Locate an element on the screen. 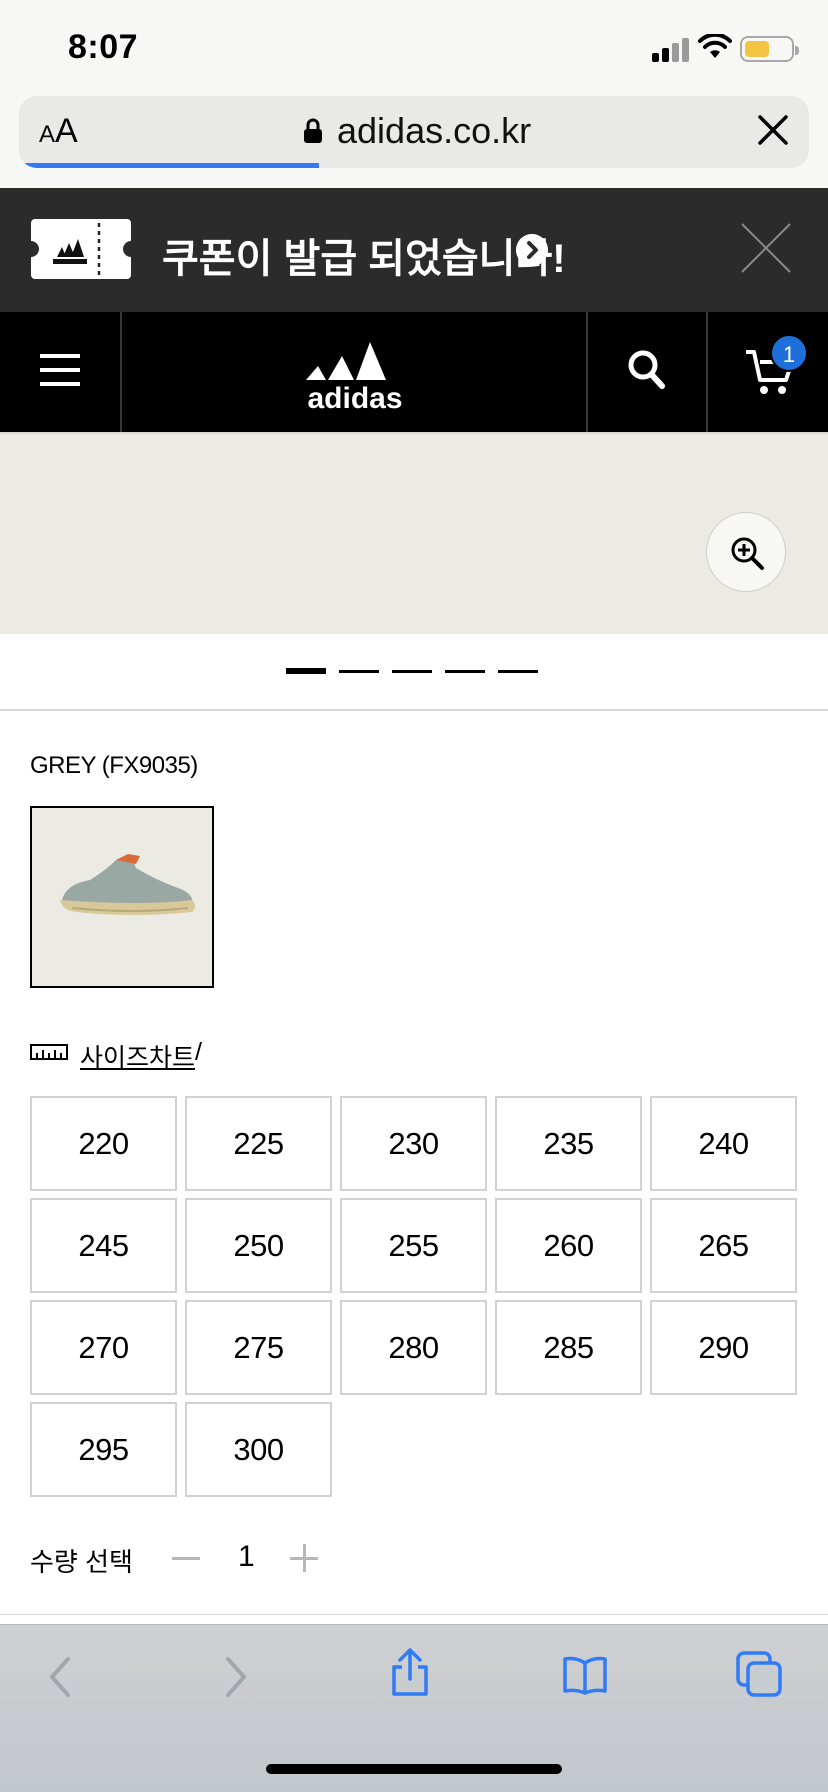  size-option: 295 is located at coordinates (103, 1449).